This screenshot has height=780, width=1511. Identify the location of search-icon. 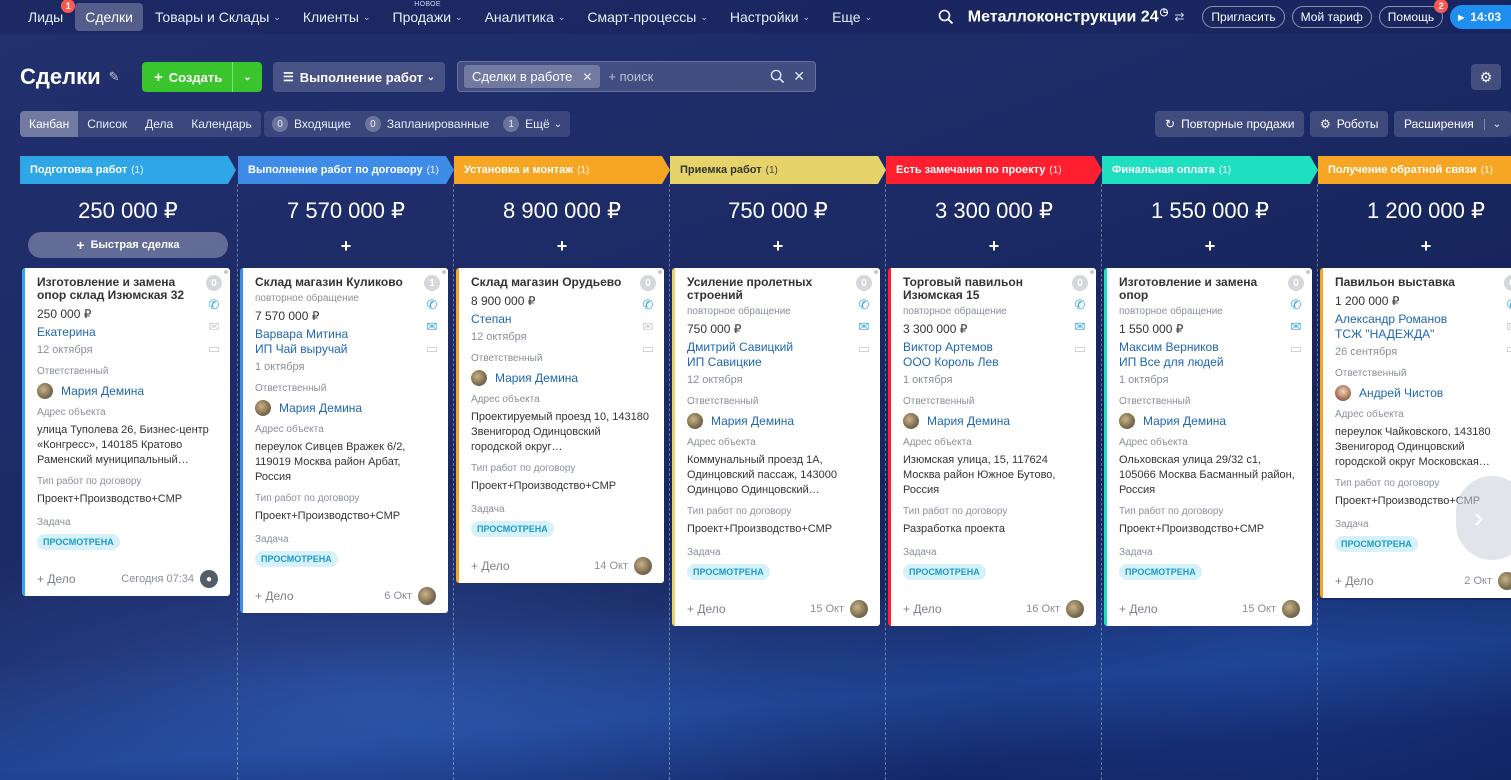
(946, 17).